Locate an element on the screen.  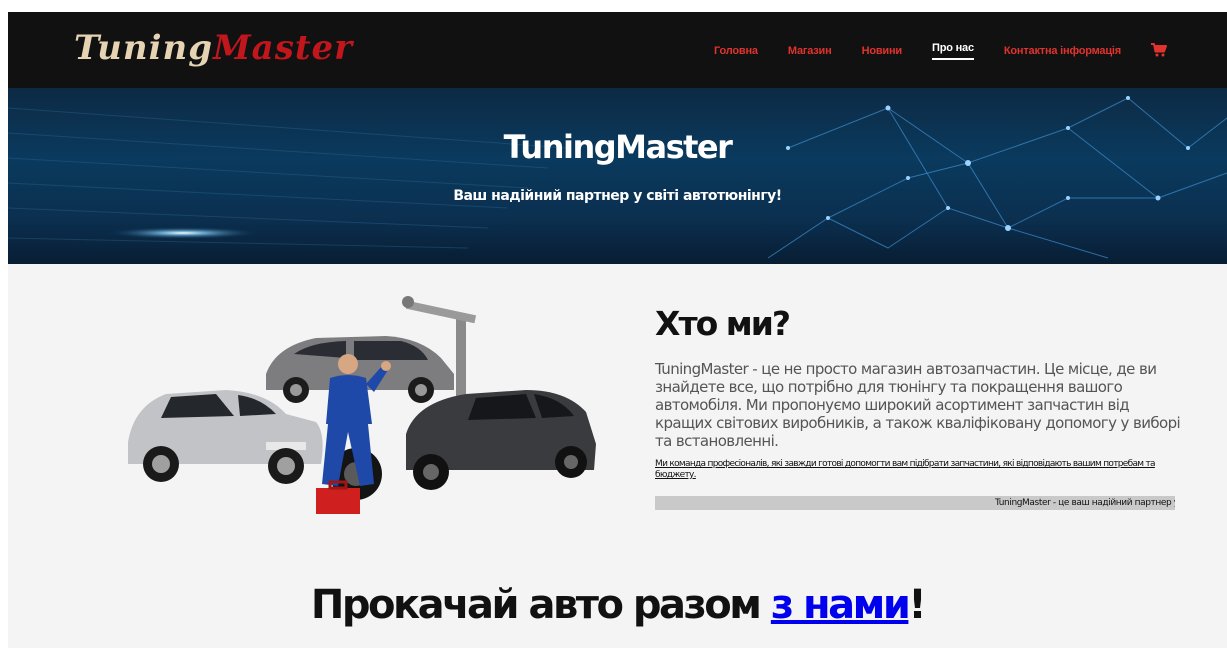
nav-item-shop: Магазин is located at coordinates (810, 51).